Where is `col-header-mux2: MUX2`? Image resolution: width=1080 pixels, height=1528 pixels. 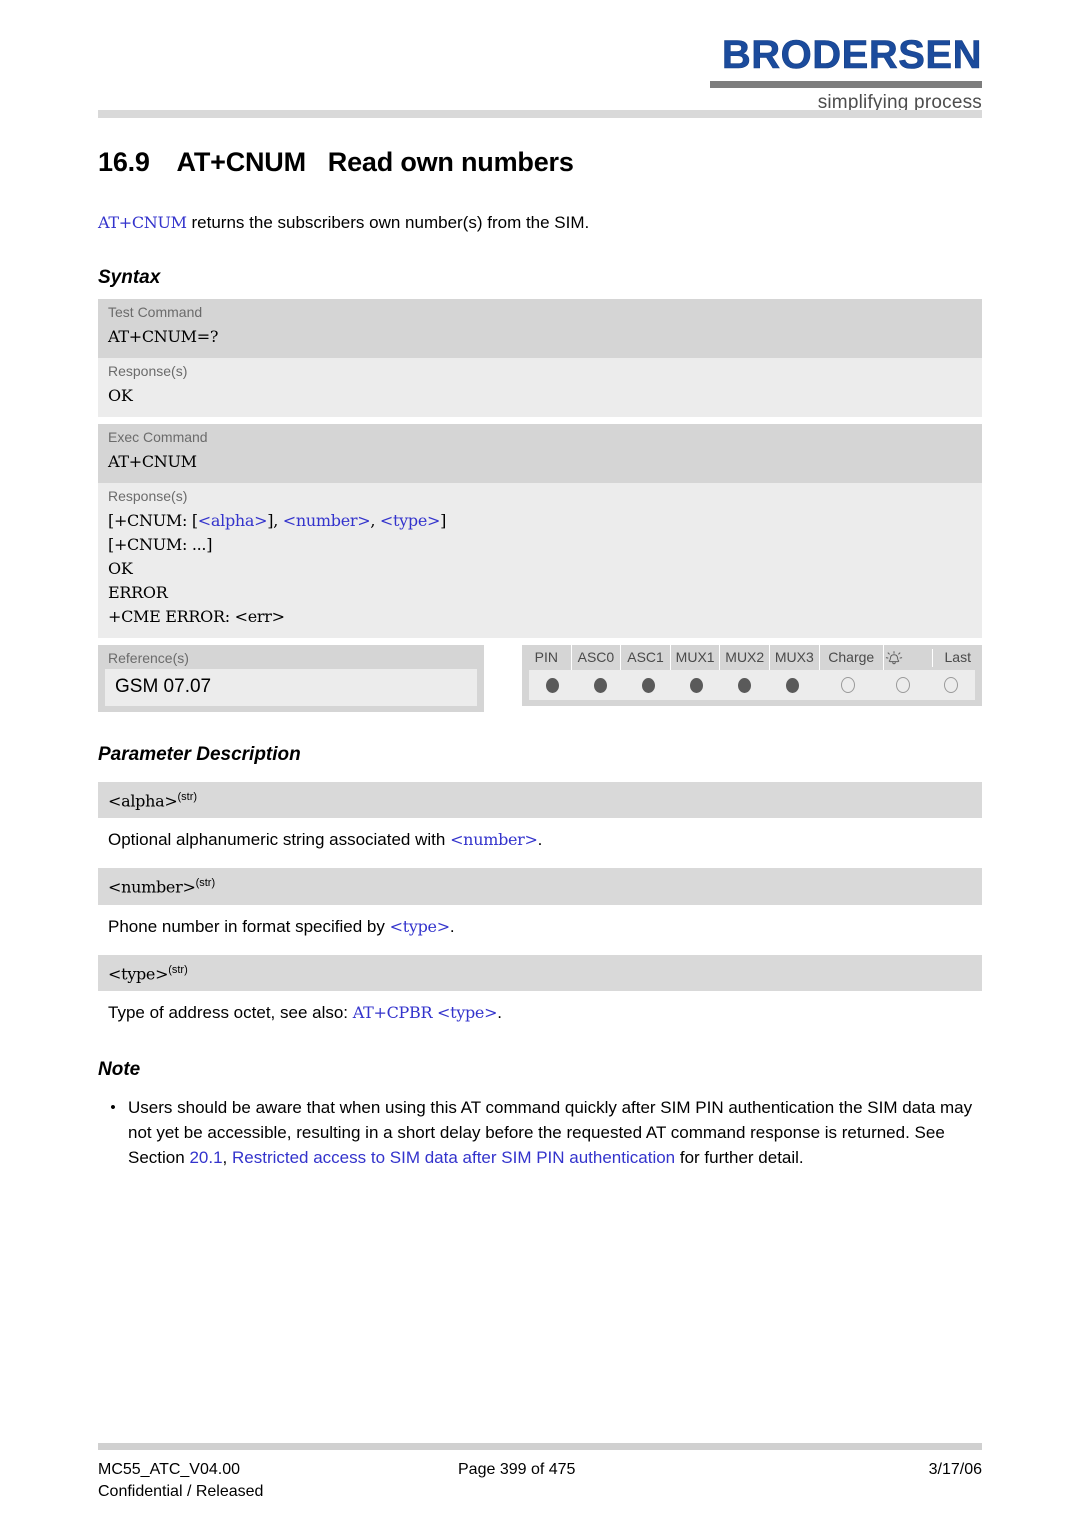 col-header-mux2: MUX2 is located at coordinates (745, 657).